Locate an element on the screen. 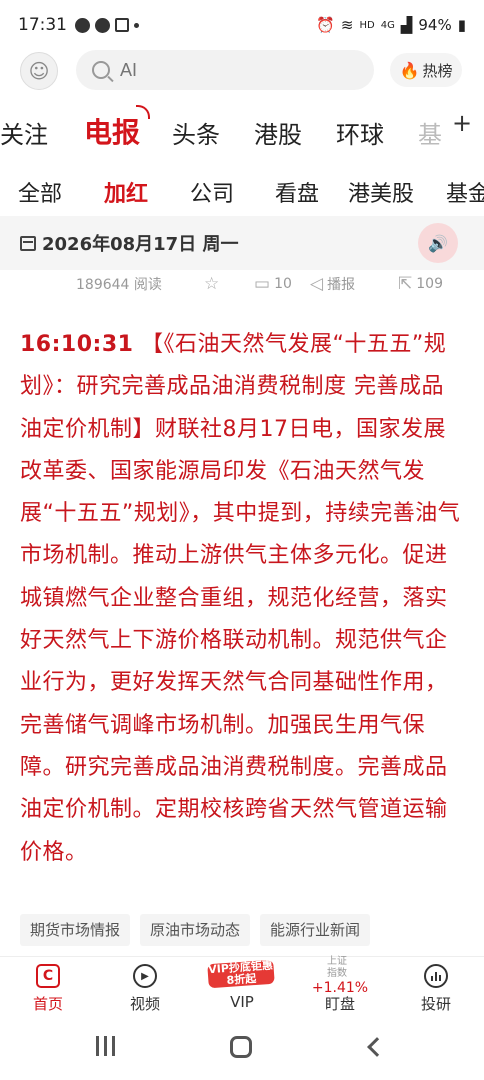 Image resolution: width=484 pixels, height=1080 pixels. hot-list-label: 热榜 is located at coordinates (437, 70).